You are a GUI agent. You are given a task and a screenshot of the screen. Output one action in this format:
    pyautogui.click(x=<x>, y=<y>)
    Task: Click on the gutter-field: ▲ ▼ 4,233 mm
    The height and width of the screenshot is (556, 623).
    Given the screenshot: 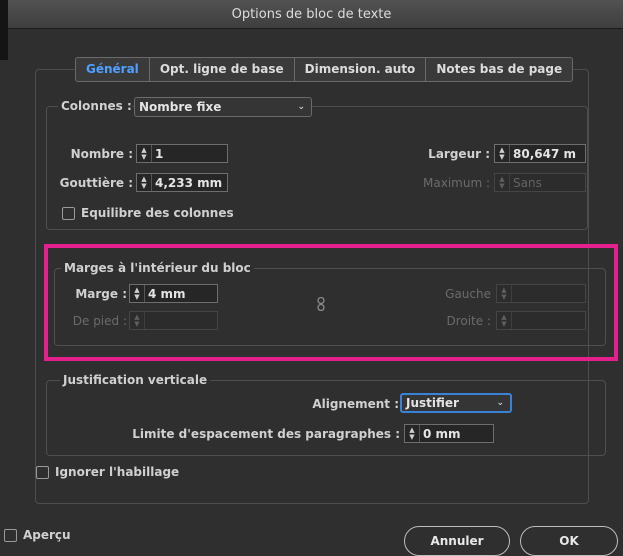 What is the action you would take?
    pyautogui.click(x=182, y=182)
    